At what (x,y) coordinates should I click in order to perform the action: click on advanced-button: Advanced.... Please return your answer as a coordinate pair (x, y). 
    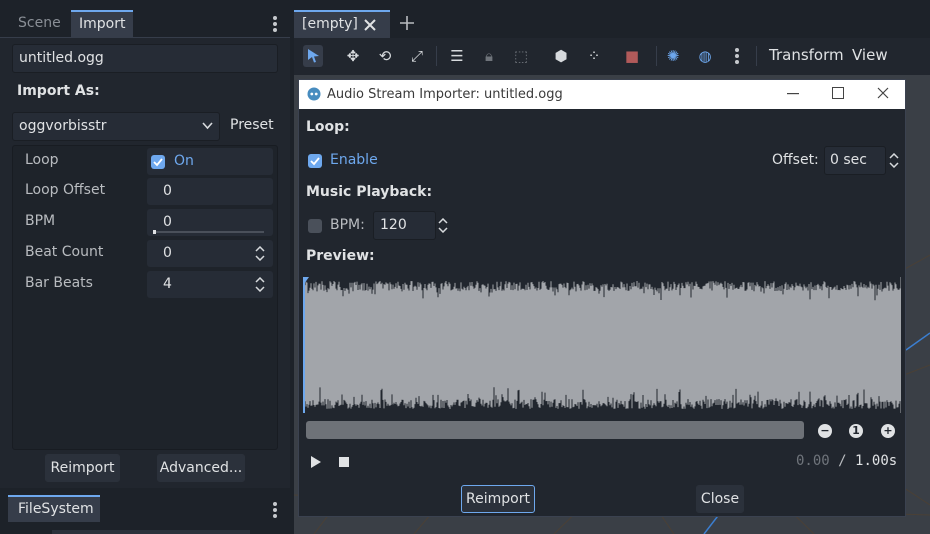
    Looking at the image, I should click on (201, 468).